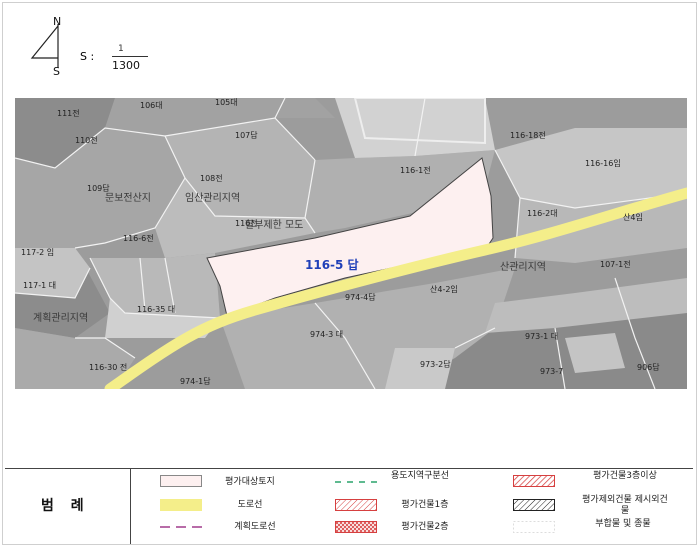 This screenshot has height=547, width=699. What do you see at coordinates (250, 482) in the screenshot?
I see `legend-label-subject-land: 평가대상토지` at bounding box center [250, 482].